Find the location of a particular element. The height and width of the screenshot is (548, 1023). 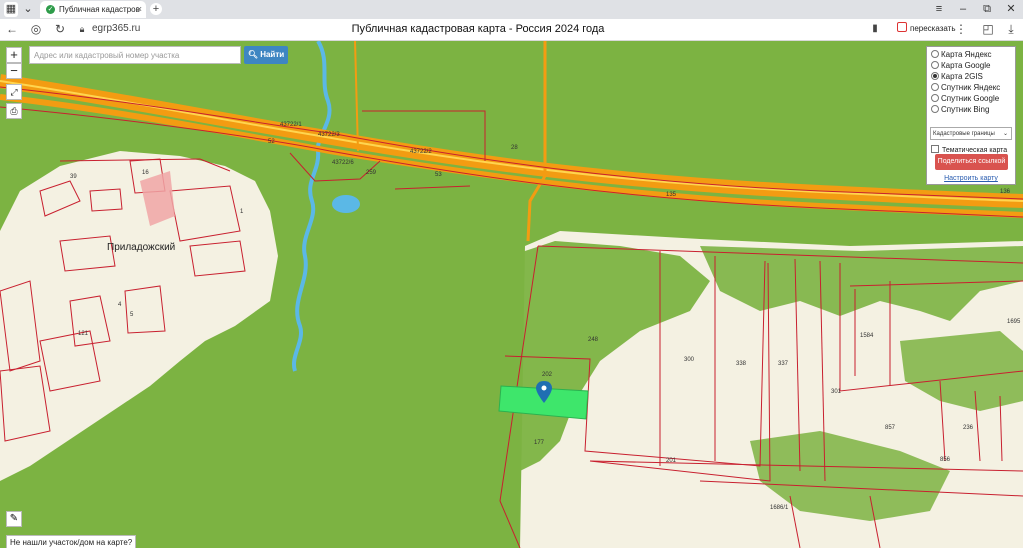

search-icon: 🔍︎ is located at coordinates (252, 54).